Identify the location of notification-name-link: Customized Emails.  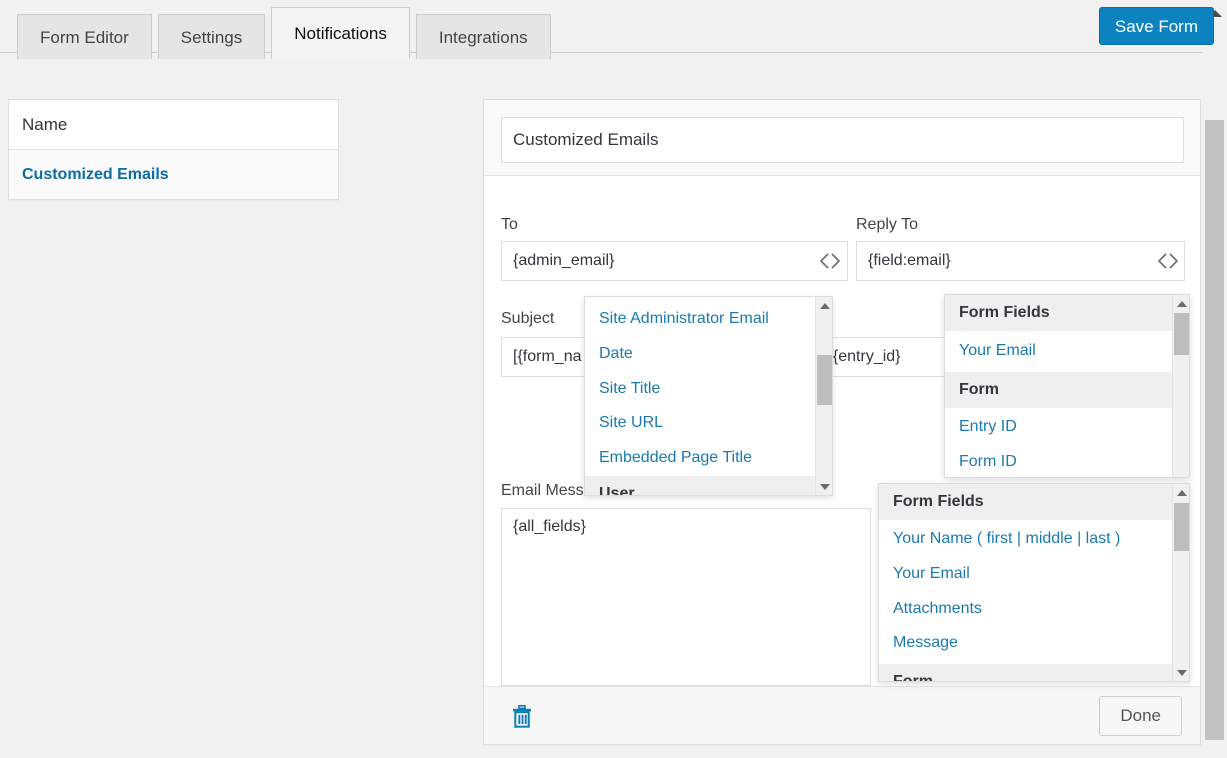
(95, 175).